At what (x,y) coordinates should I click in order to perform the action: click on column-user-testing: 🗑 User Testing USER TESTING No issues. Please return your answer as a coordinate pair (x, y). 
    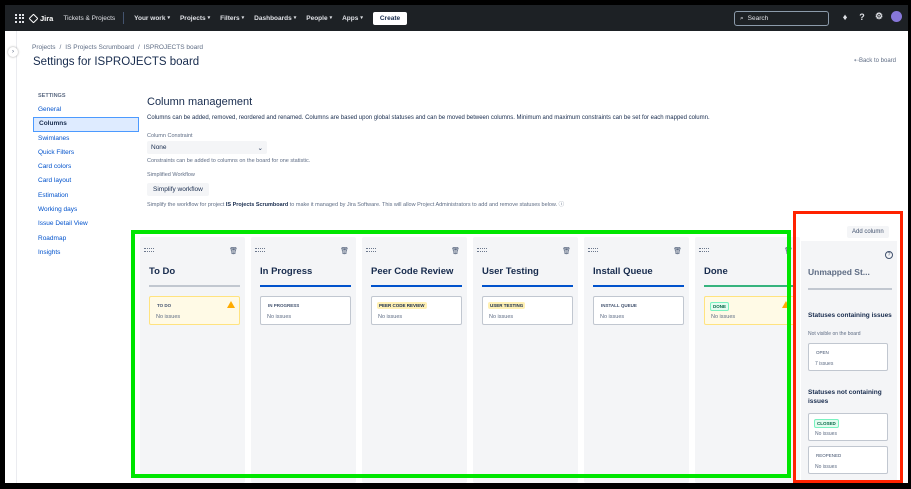
    Looking at the image, I should click on (525, 360).